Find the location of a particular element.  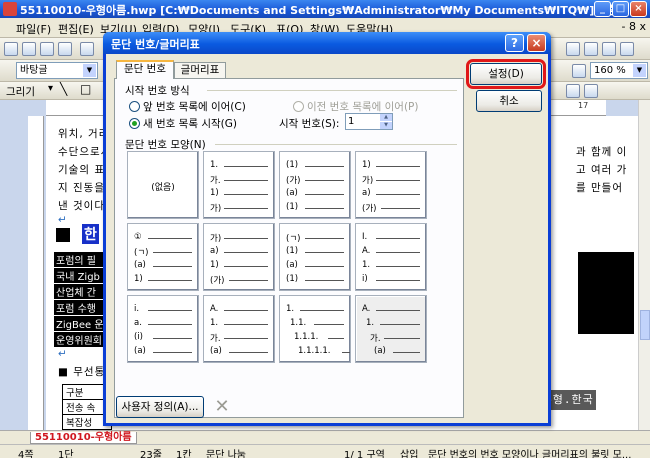

new-doc-icon is located at coordinates (11, 49).